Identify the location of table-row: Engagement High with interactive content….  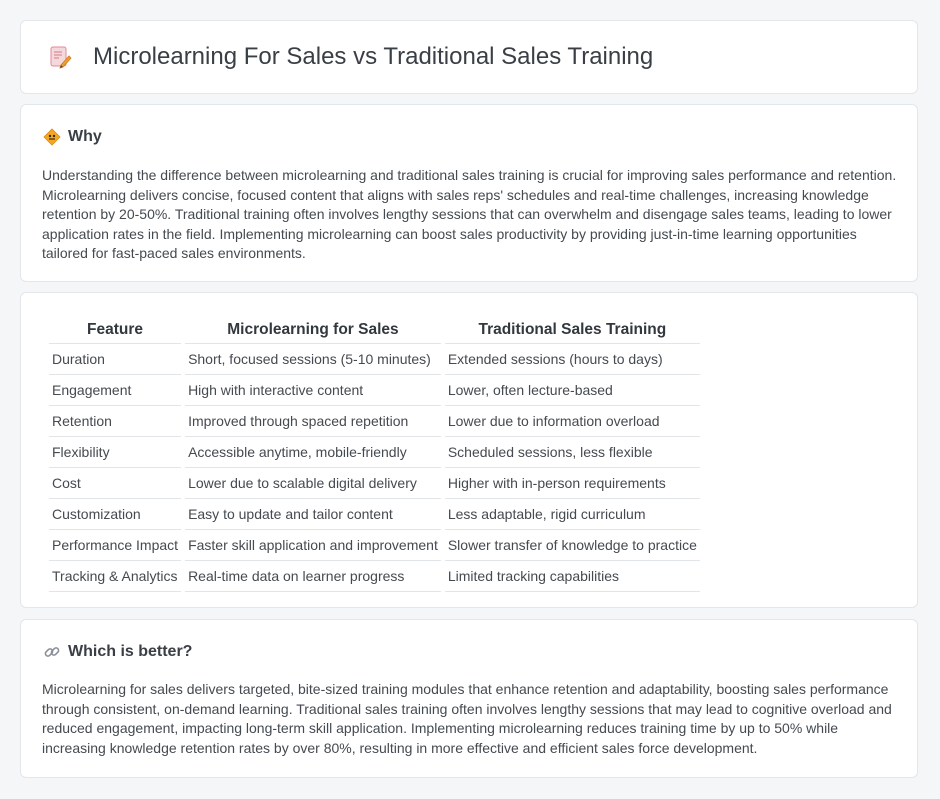
(374, 390).